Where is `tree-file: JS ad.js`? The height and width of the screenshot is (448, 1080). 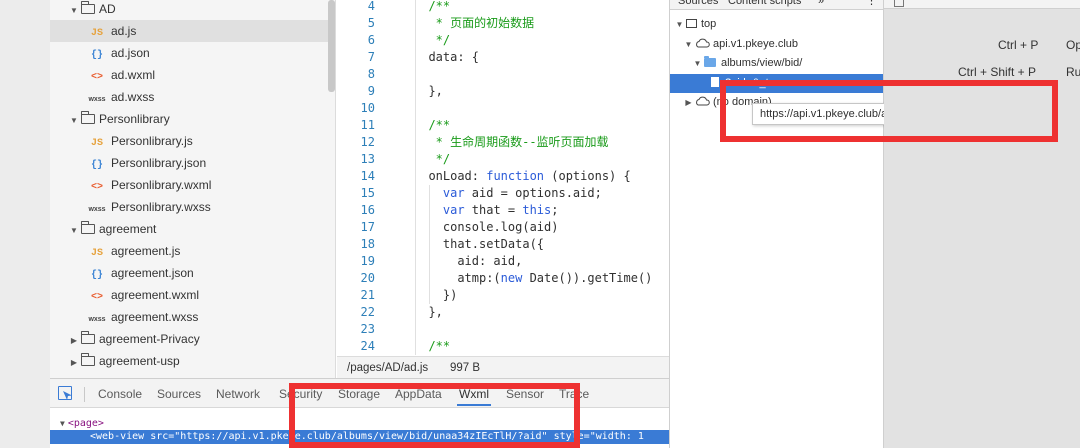 tree-file: JS ad.js is located at coordinates (192, 31).